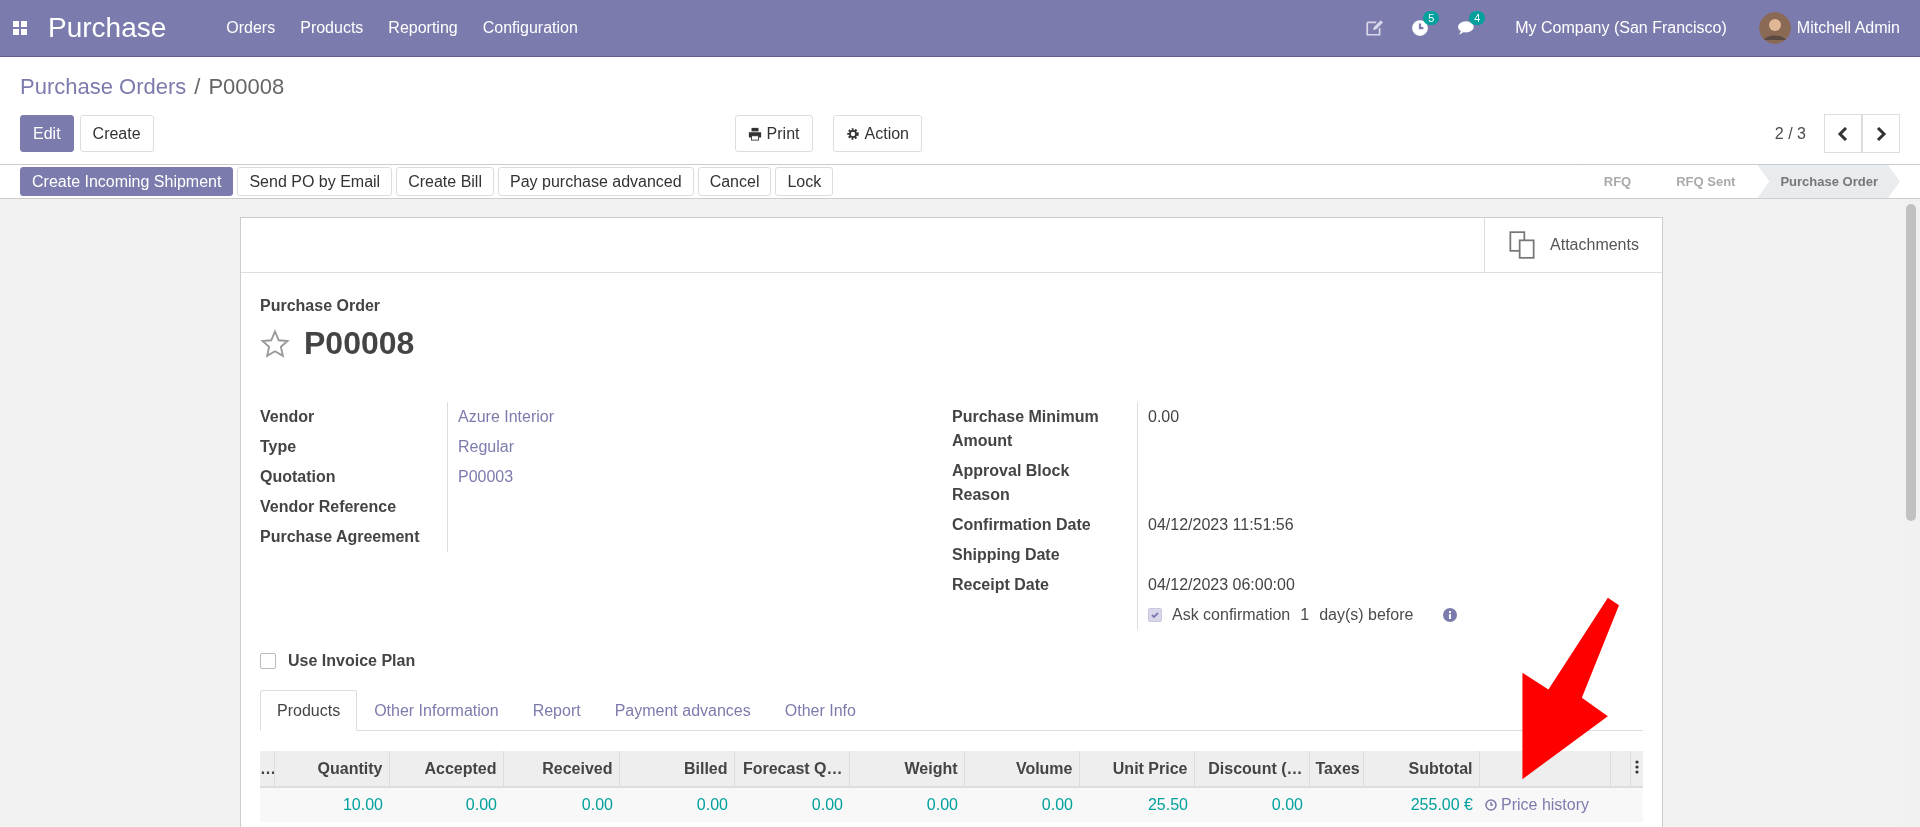  What do you see at coordinates (700, 447) in the screenshot?
I see `field-link: Regular` at bounding box center [700, 447].